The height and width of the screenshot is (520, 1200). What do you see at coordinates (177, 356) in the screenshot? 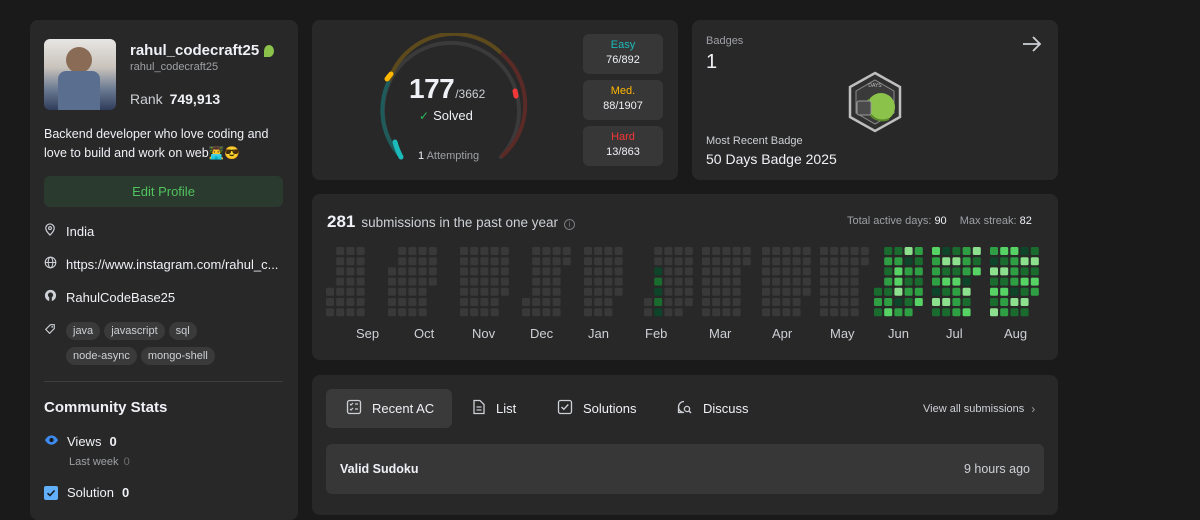
I see `tag-mongo-shell: mongo-shell` at bounding box center [177, 356].